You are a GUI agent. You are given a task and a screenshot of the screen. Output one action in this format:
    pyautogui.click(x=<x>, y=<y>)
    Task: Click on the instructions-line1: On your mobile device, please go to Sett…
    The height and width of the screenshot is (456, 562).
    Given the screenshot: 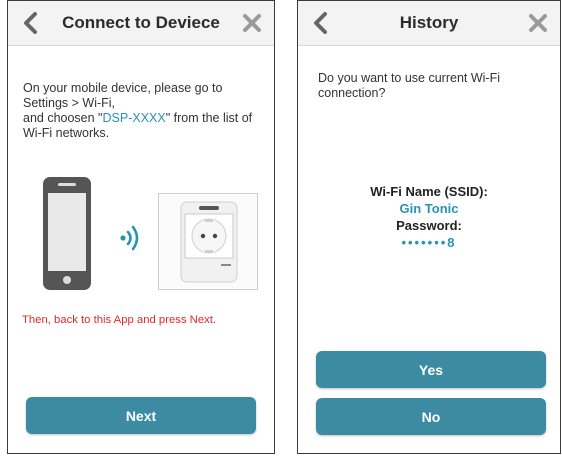 What is the action you would take?
    pyautogui.click(x=123, y=95)
    